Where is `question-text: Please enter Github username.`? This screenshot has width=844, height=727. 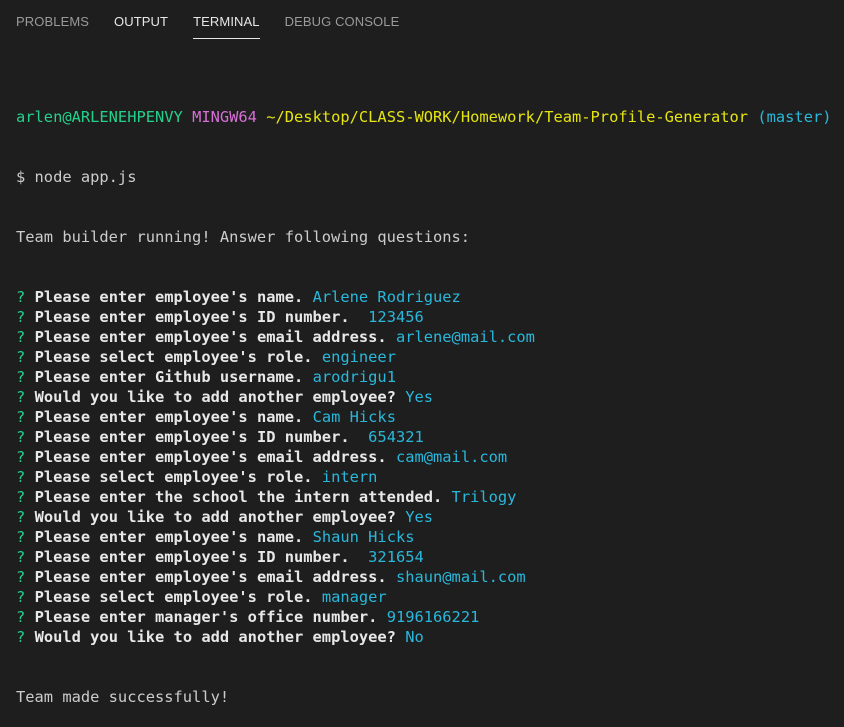
question-text: Please enter Github username. is located at coordinates (169, 377).